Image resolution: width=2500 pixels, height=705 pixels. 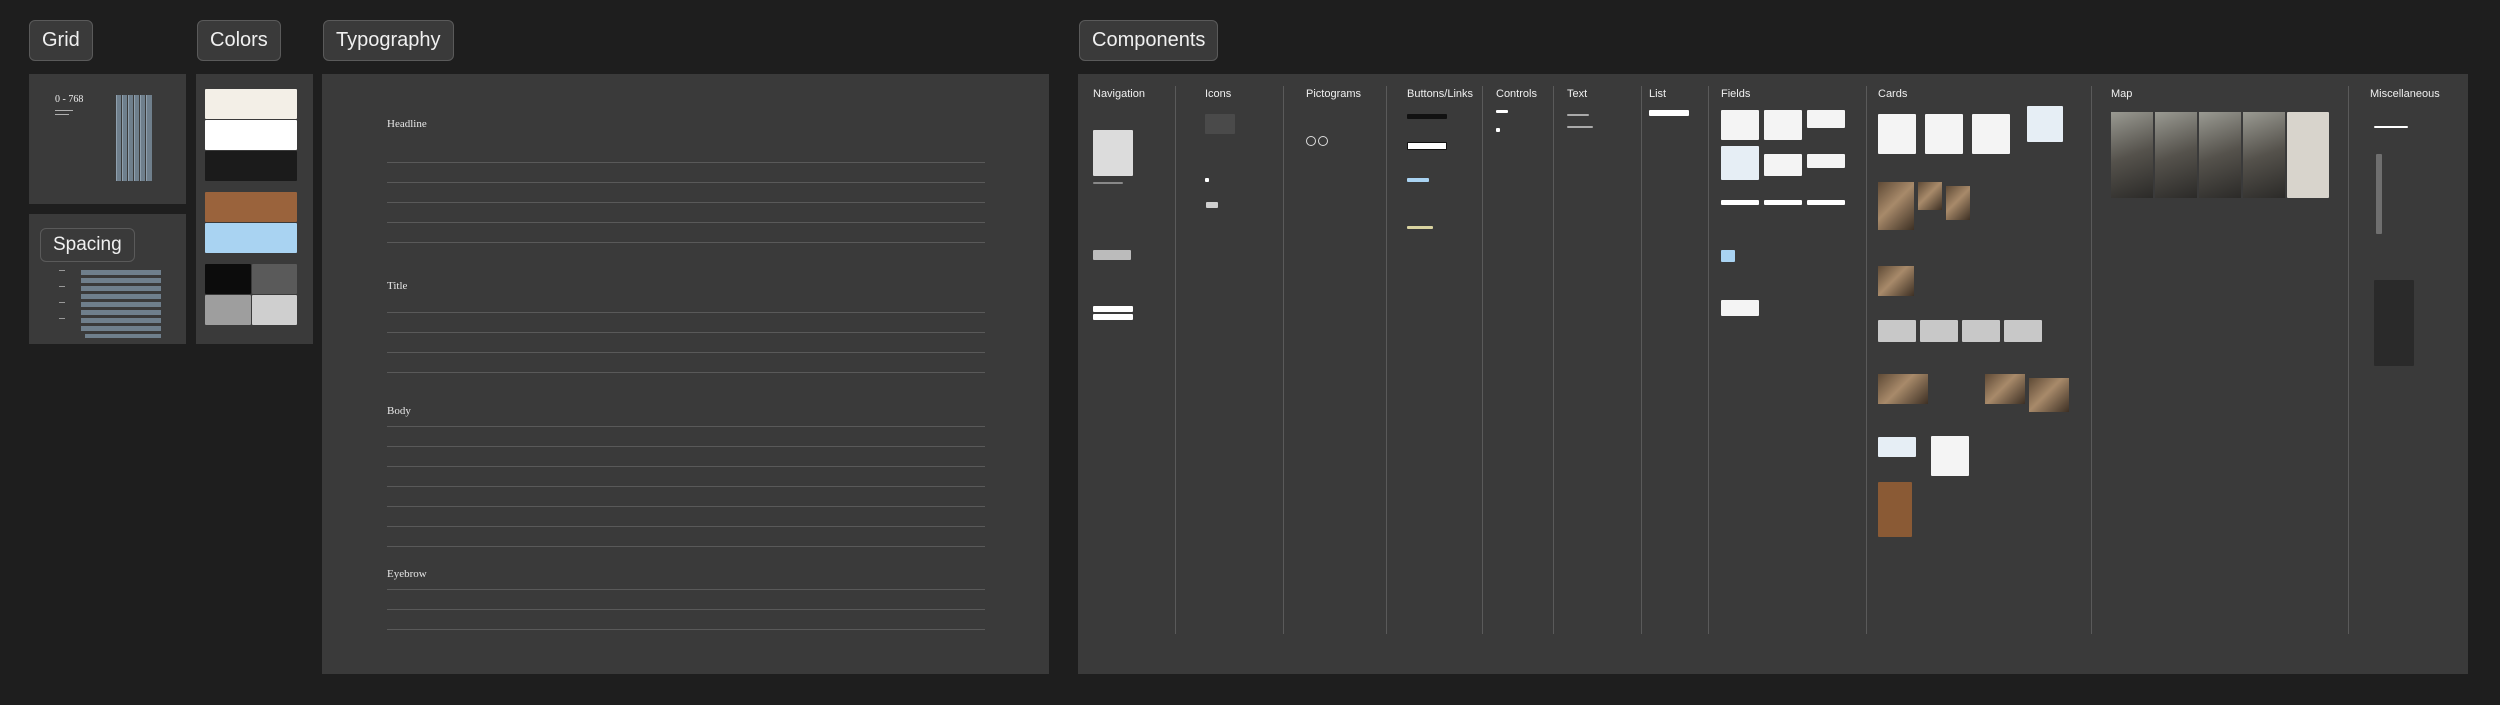 I want to click on button-preview-secondary, so click(x=1427, y=146).